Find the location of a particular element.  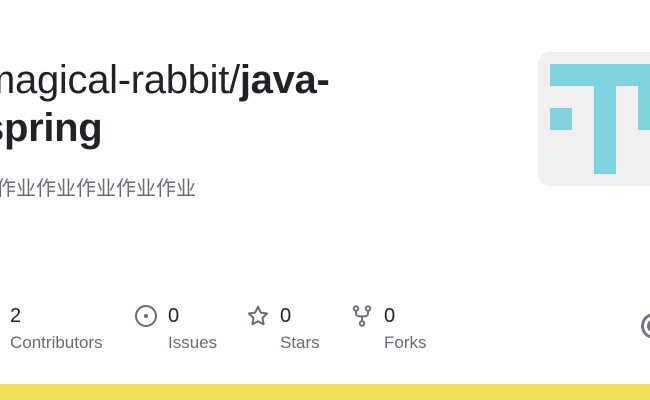

github-logo-icon is located at coordinates (645, 326).